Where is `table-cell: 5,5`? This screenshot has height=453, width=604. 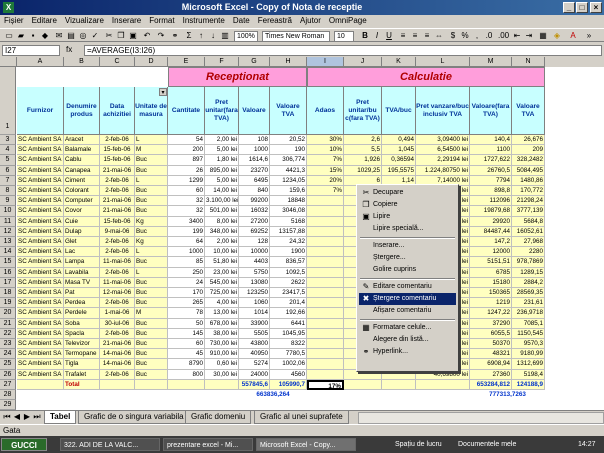
table-cell: 5,5 is located at coordinates (363, 150).